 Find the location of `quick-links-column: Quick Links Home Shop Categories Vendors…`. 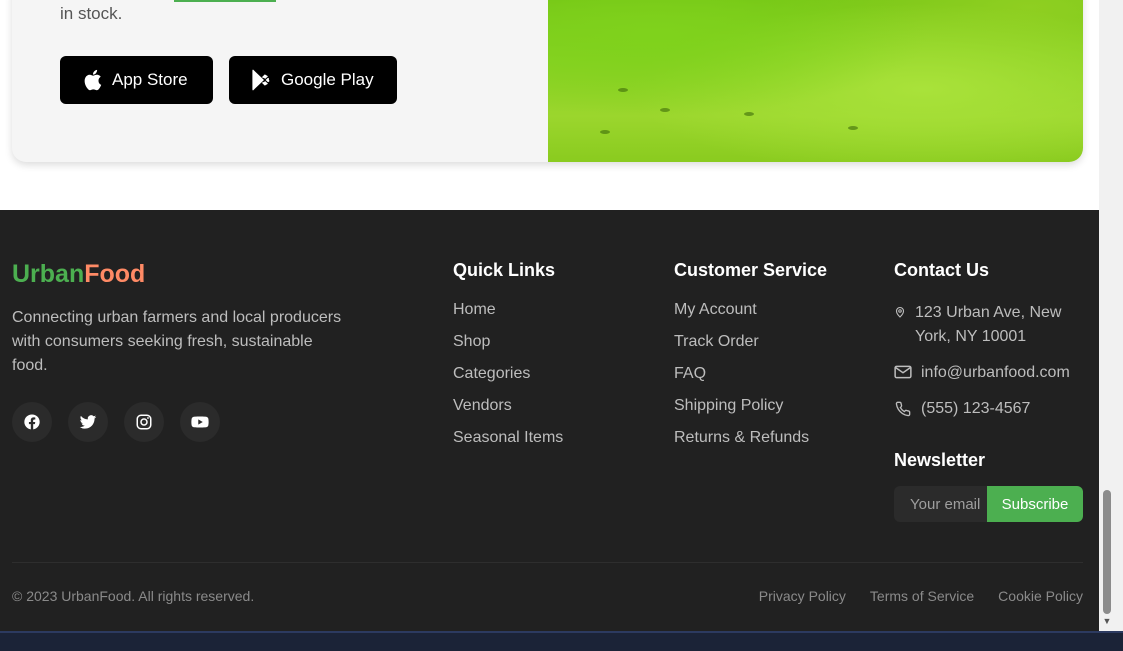

quick-links-column: Quick Links Home Shop Categories Vendors… is located at coordinates (508, 360).